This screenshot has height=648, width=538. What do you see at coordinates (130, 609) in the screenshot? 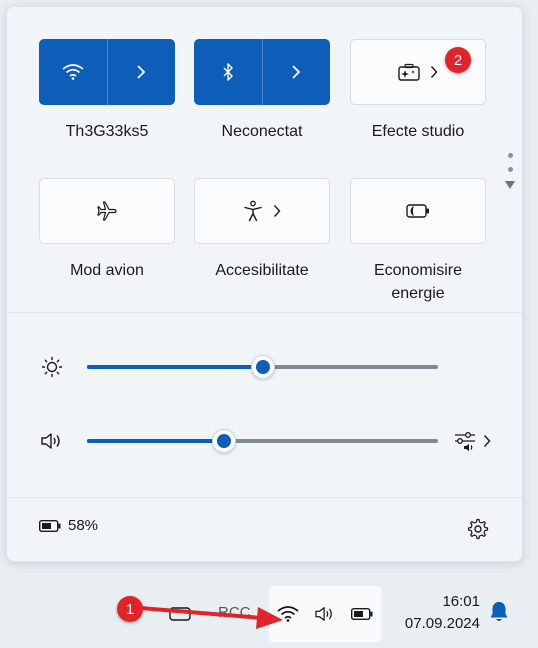
I see `annotation-badge-1: 1` at bounding box center [130, 609].